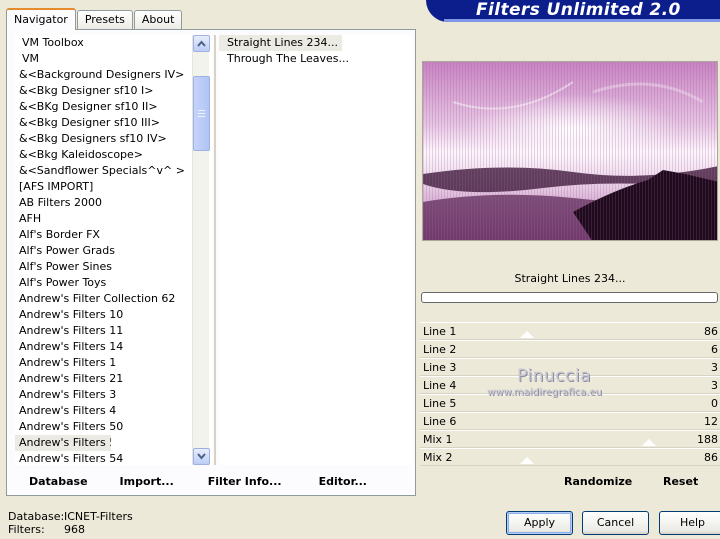 Image resolution: width=720 pixels, height=539 pixels. Describe the element at coordinates (113, 43) in the screenshot. I see `category-item: VM Toolbox` at that location.